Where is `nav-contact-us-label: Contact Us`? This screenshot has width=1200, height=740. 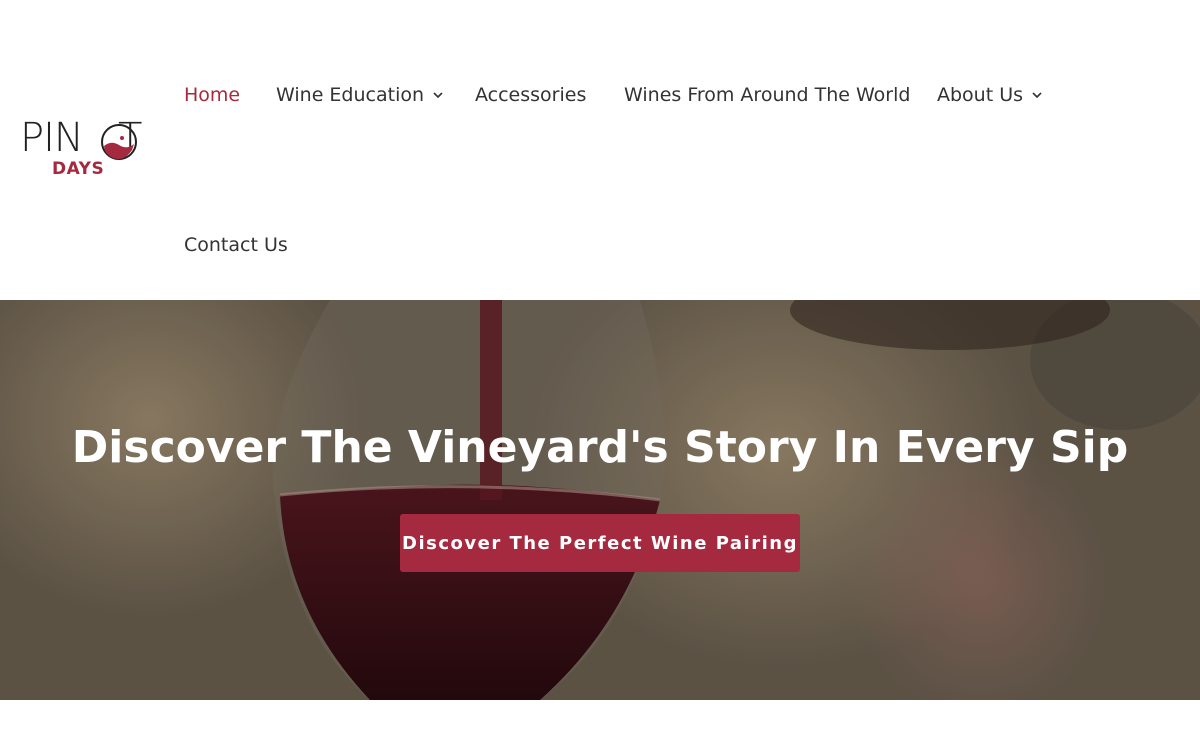 nav-contact-us-label: Contact Us is located at coordinates (236, 245).